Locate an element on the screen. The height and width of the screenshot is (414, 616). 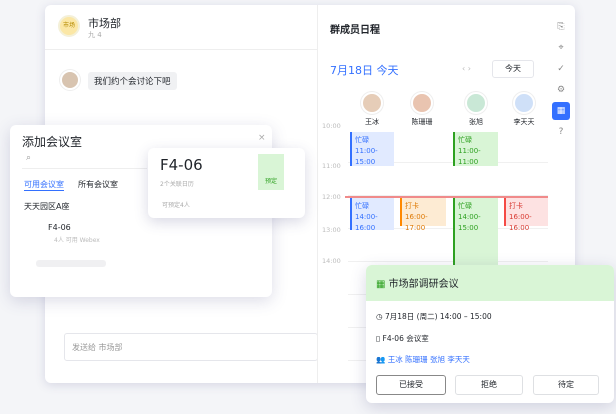
event-block: 忙碌 11:00-15:00 is located at coordinates (372, 149).